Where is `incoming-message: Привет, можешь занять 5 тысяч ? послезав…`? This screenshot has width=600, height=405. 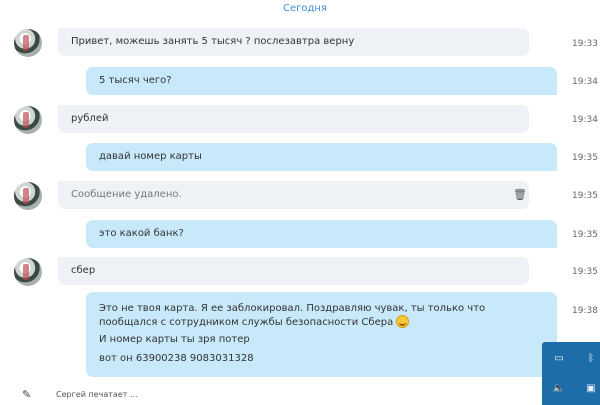 incoming-message: Привет, можешь занять 5 тысяч ? послезав… is located at coordinates (293, 42).